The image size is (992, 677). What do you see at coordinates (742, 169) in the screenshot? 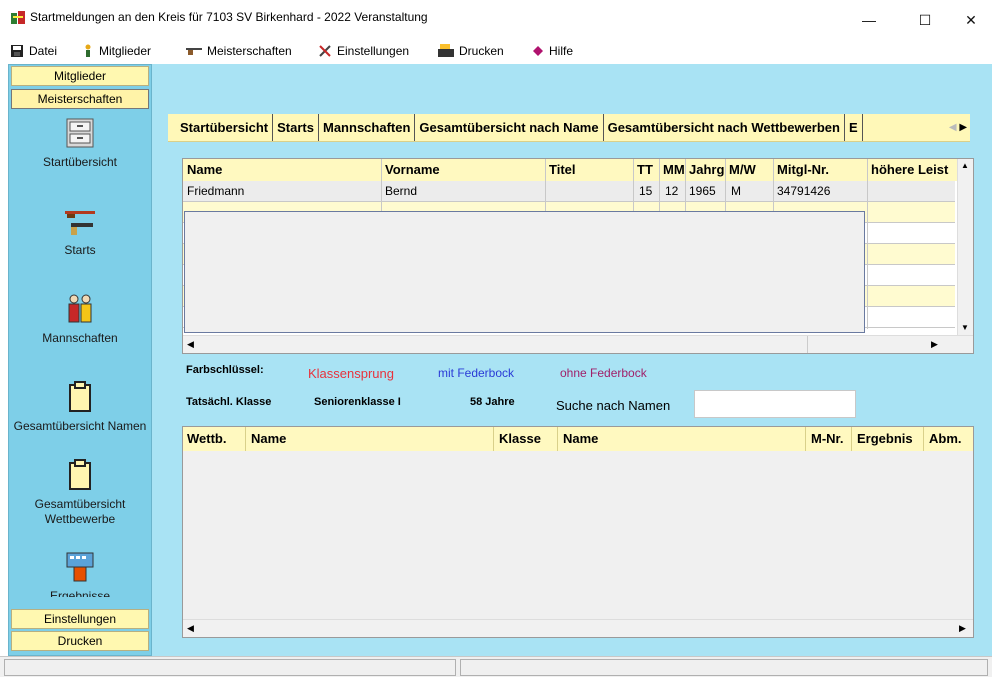
I see `col-header-mw: M/W` at bounding box center [742, 169].